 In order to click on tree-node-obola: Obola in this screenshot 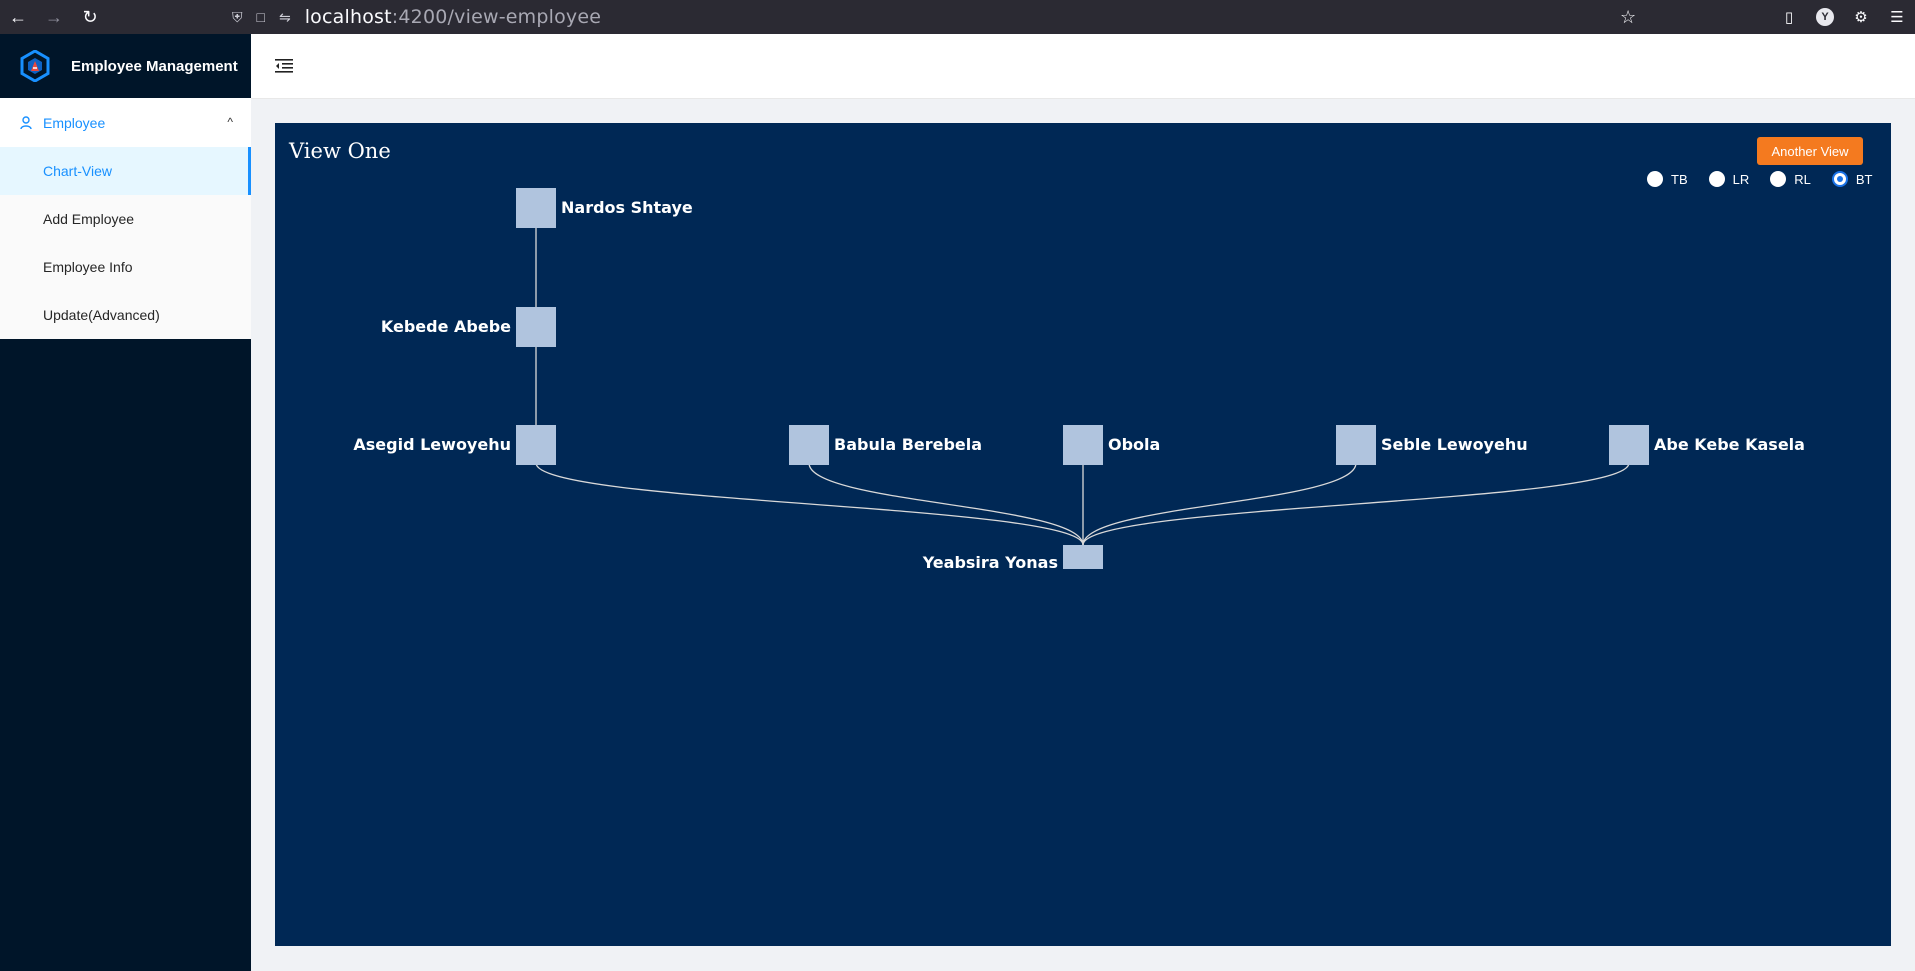, I will do `click(1111, 445)`.